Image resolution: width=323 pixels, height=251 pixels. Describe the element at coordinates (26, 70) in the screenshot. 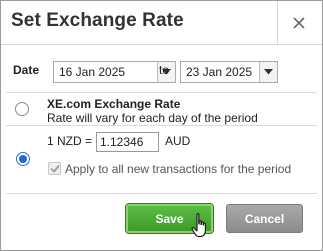

I see `date-label: Date` at that location.